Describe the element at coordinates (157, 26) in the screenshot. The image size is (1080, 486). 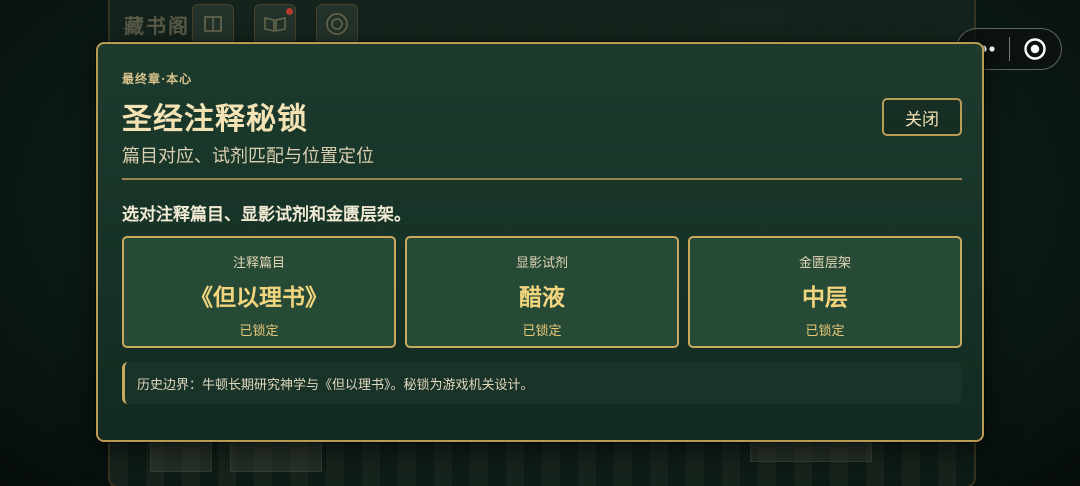
I see `background-app-title: 藏书阁` at that location.